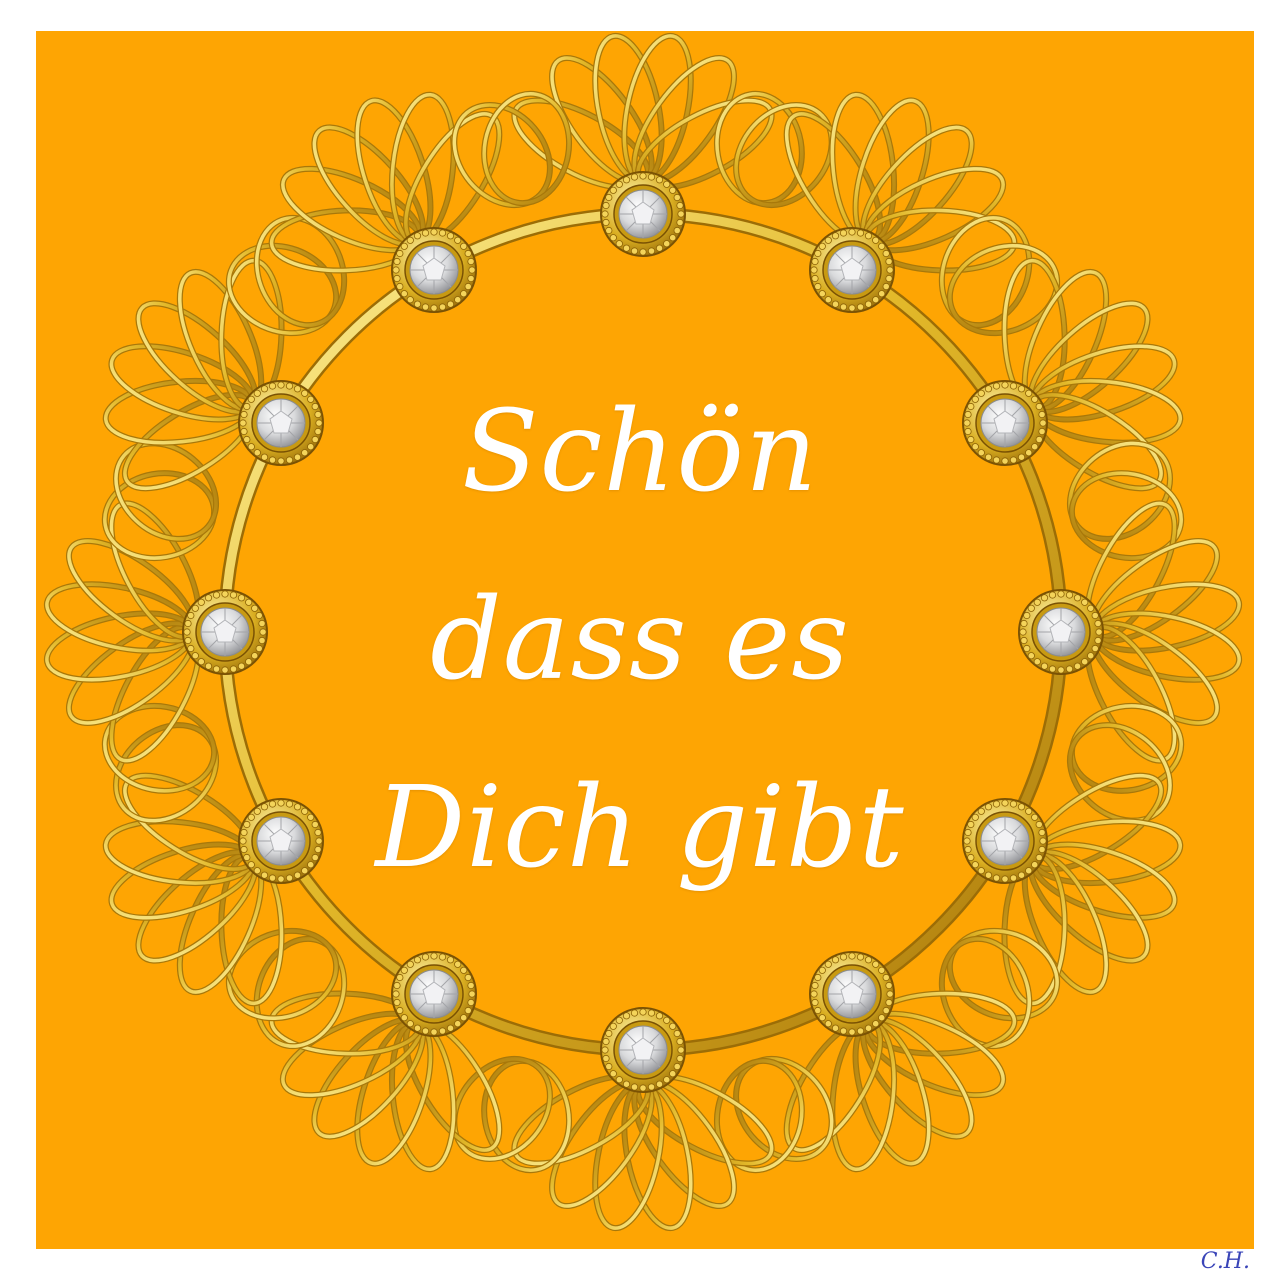 The image size is (1280, 1280). What do you see at coordinates (1225, 1261) in the screenshot?
I see `artist-signature: C.H.` at bounding box center [1225, 1261].